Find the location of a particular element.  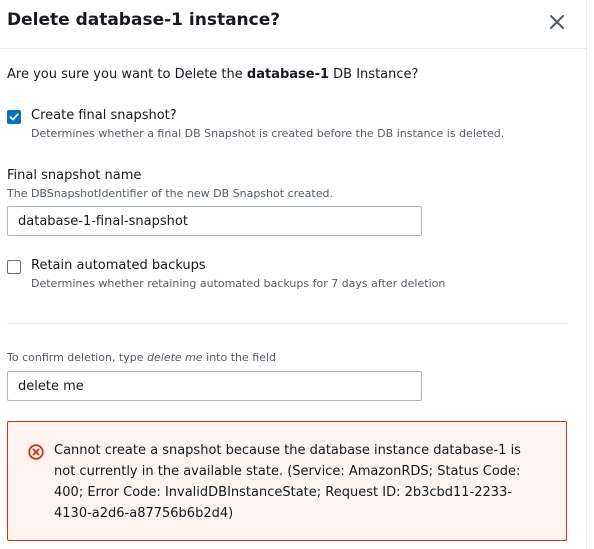

dialog-header: Delete database-1 instance? is located at coordinates (293, 24).